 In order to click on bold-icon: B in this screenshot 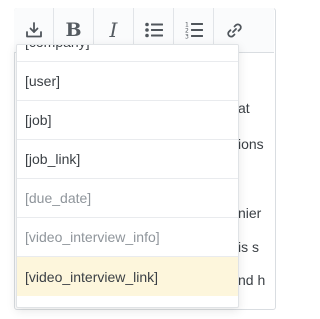, I will do `click(73, 30)`.